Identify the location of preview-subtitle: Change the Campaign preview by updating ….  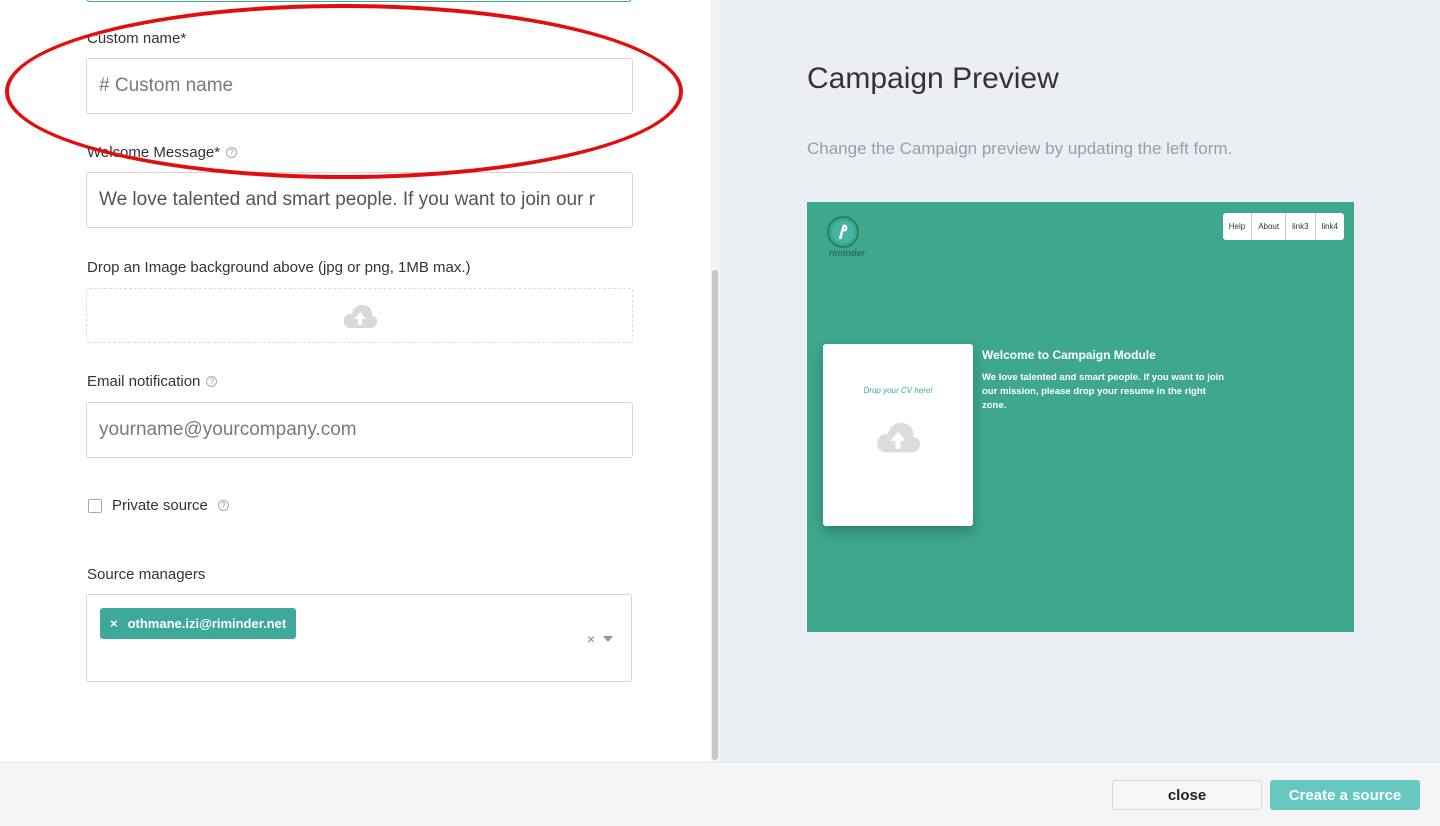
(1020, 148).